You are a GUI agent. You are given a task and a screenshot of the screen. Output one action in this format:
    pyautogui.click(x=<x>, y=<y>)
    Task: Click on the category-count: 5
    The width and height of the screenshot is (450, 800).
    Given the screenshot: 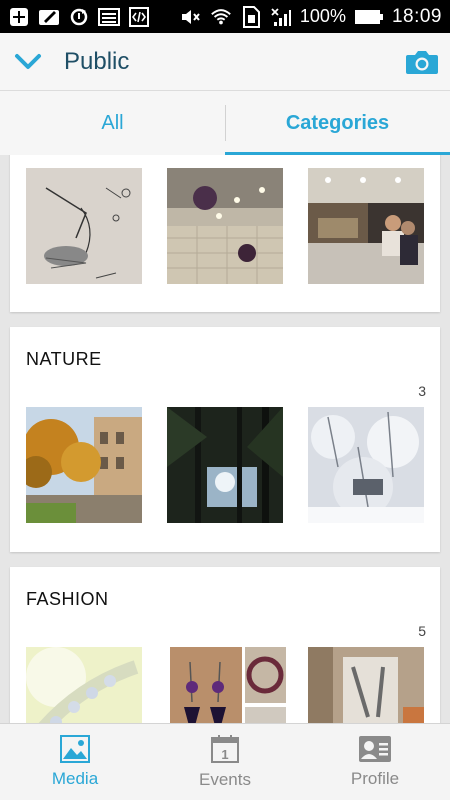 What is the action you would take?
    pyautogui.click(x=422, y=631)
    